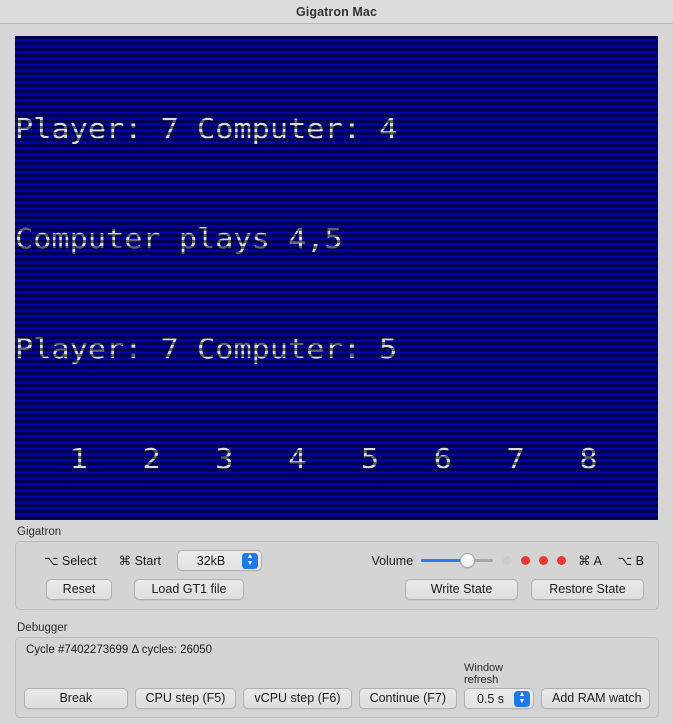  What do you see at coordinates (206, 129) in the screenshot?
I see `screen-line: Player: 7 Computer: 4` at bounding box center [206, 129].